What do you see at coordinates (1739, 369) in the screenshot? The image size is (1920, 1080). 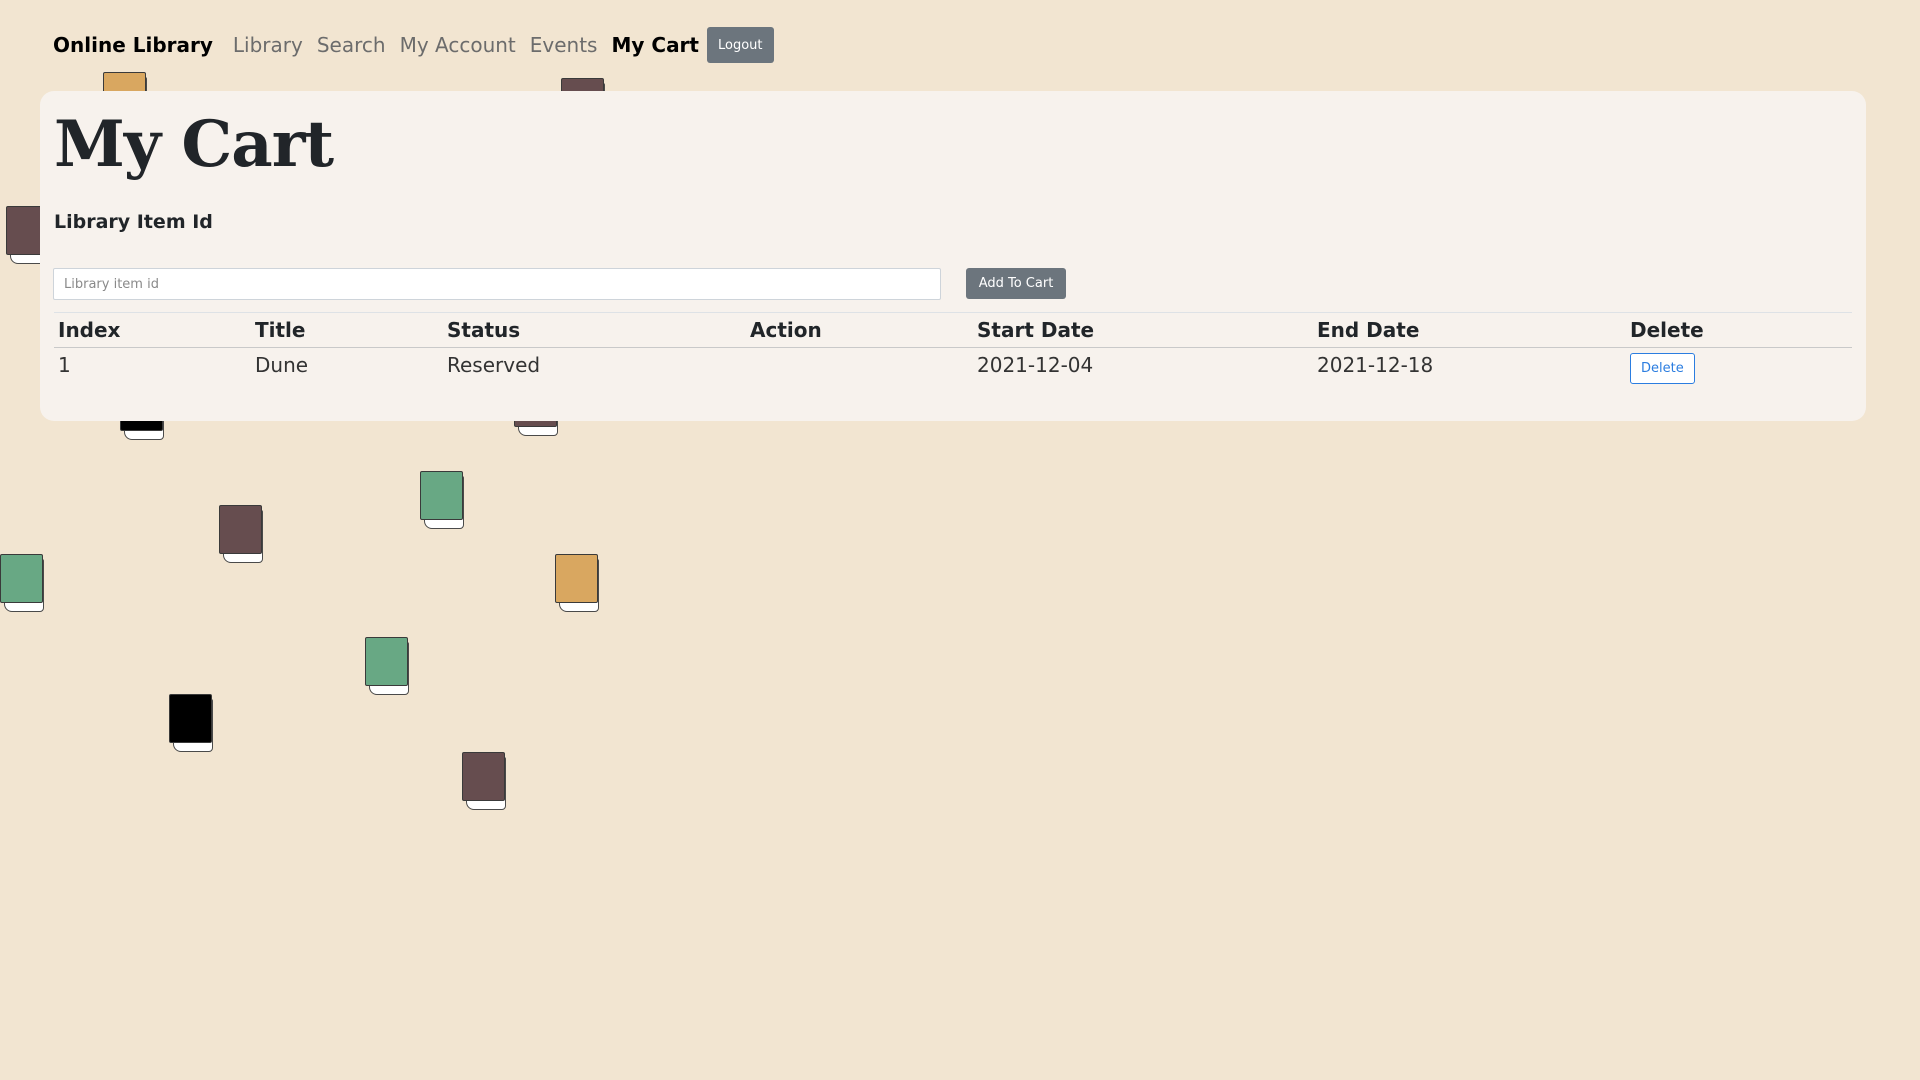 I see `cell-delete: Delete` at bounding box center [1739, 369].